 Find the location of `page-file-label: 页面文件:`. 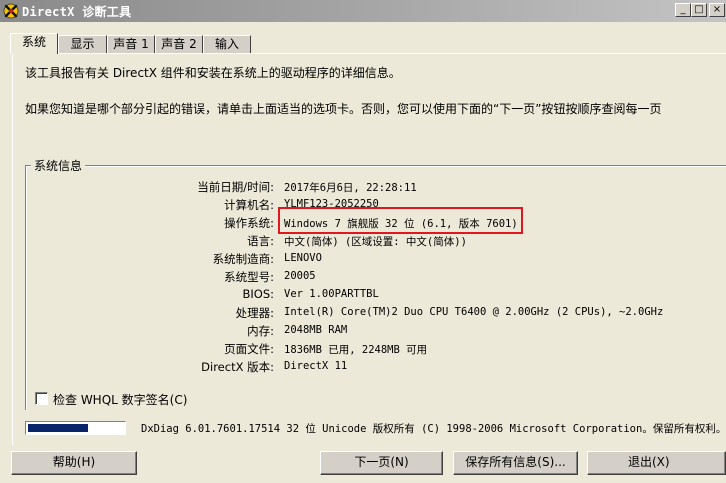

page-file-label: 页面文件: is located at coordinates (249, 349).